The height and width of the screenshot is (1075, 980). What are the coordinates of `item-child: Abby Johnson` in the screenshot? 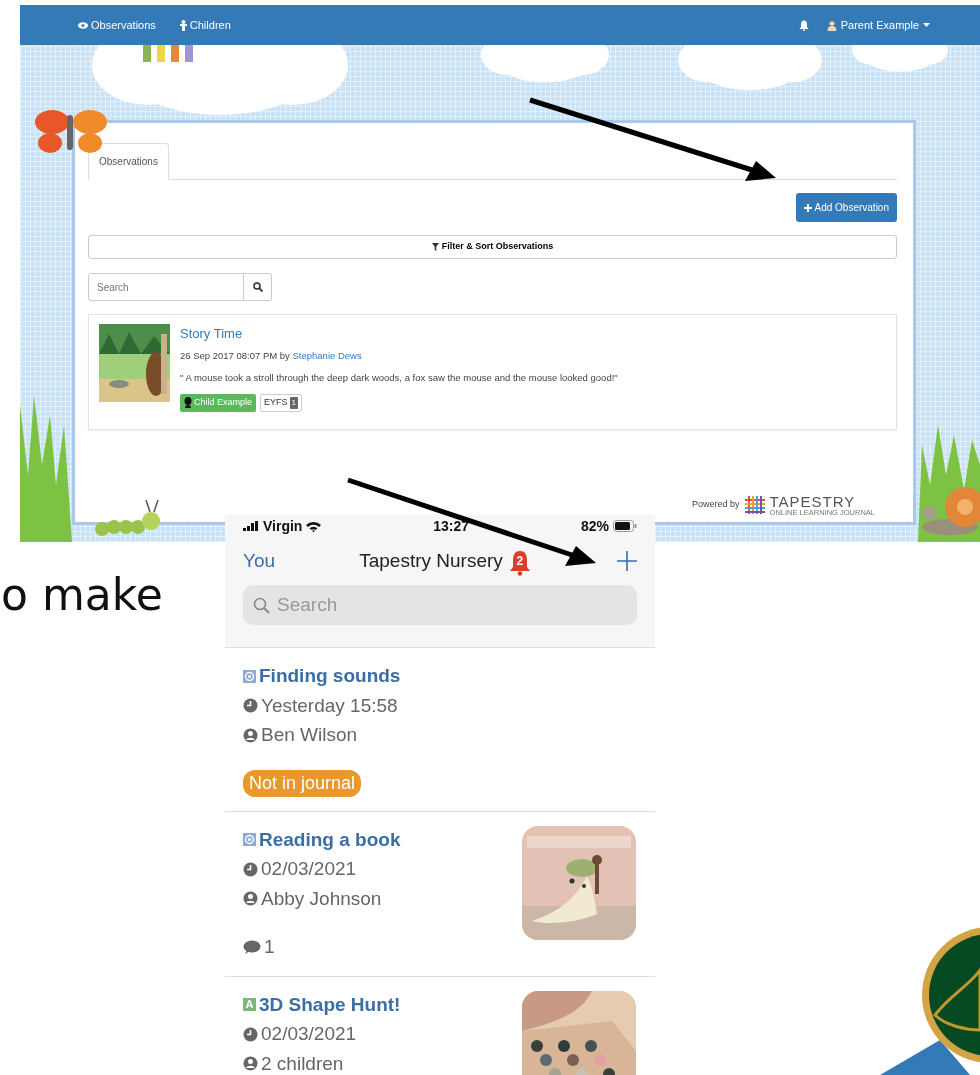 It's located at (321, 898).